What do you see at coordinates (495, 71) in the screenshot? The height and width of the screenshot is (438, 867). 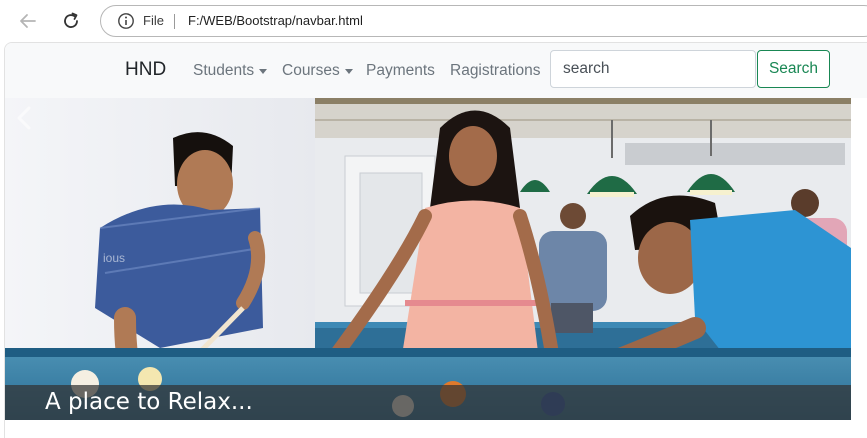 I see `nav-registrations-link: Ragistrations` at bounding box center [495, 71].